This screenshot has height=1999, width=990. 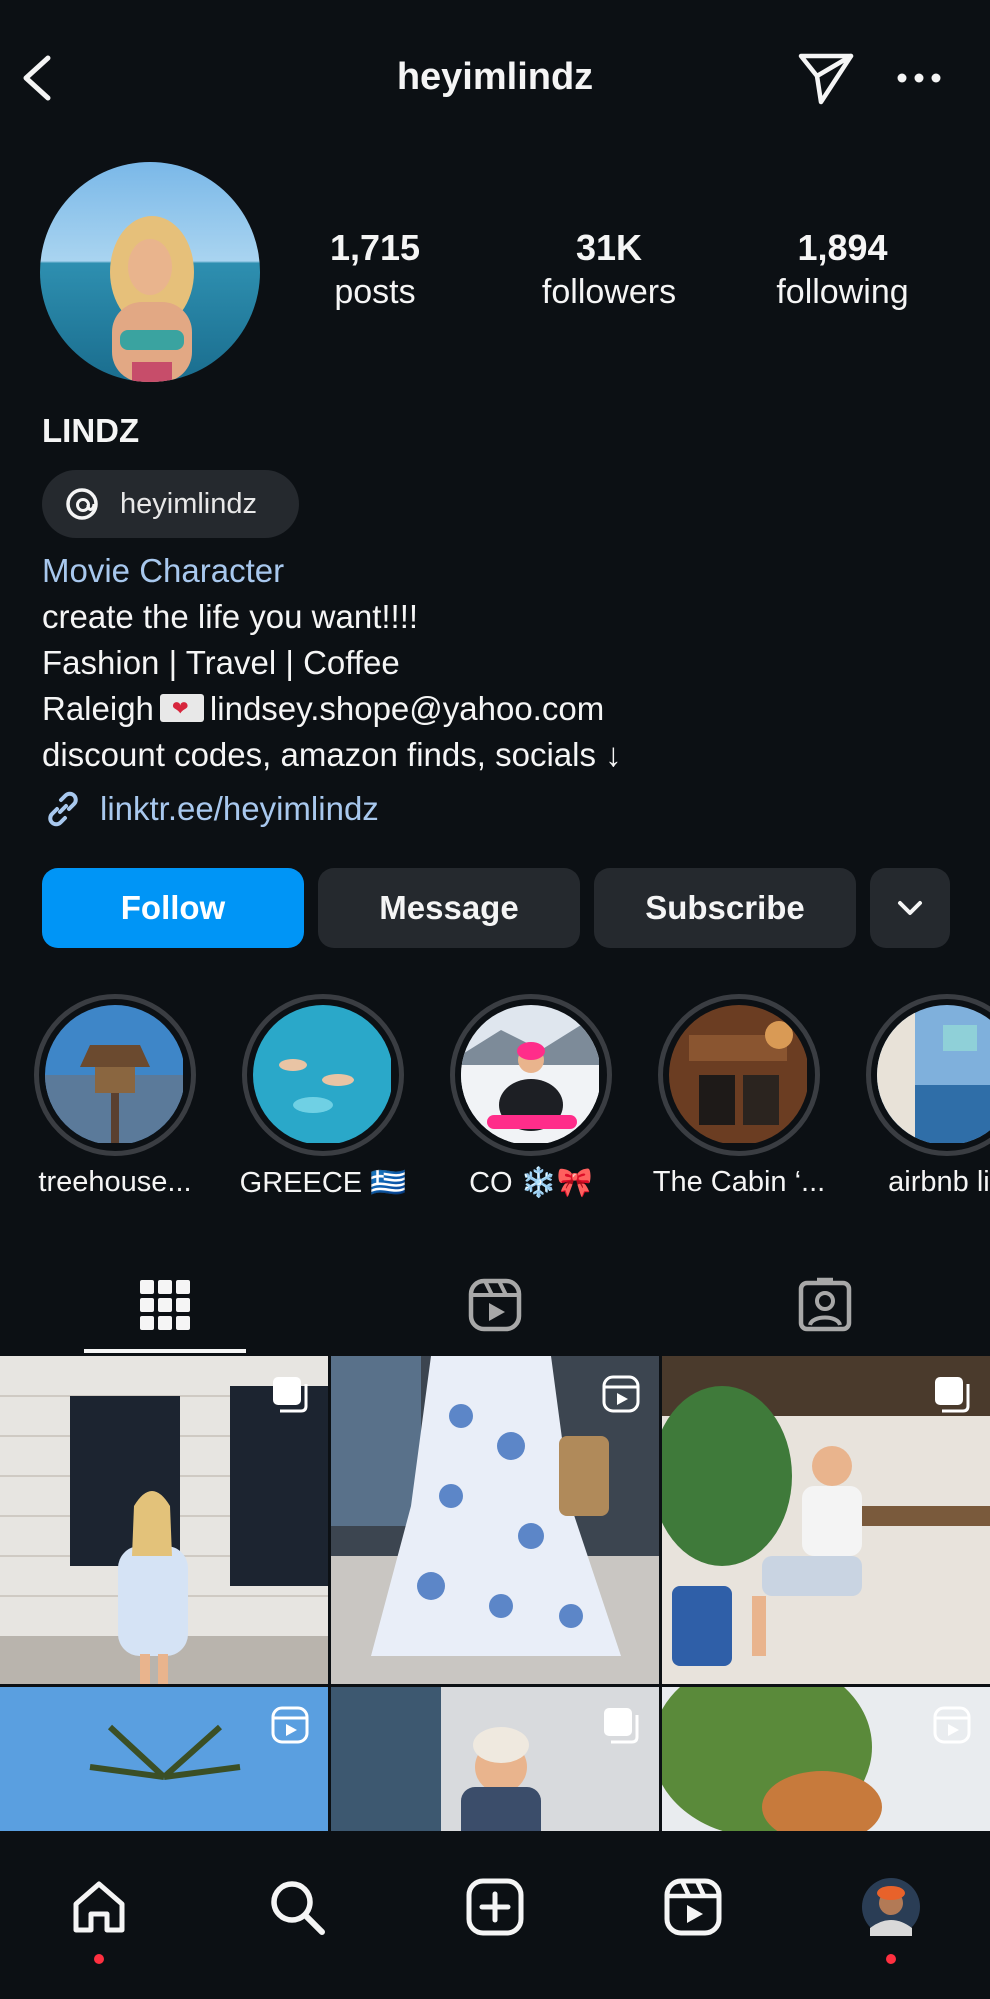 I want to click on bio-line-contact: Raleigh lindsey.shope@yahoo.com, so click(x=502, y=709).